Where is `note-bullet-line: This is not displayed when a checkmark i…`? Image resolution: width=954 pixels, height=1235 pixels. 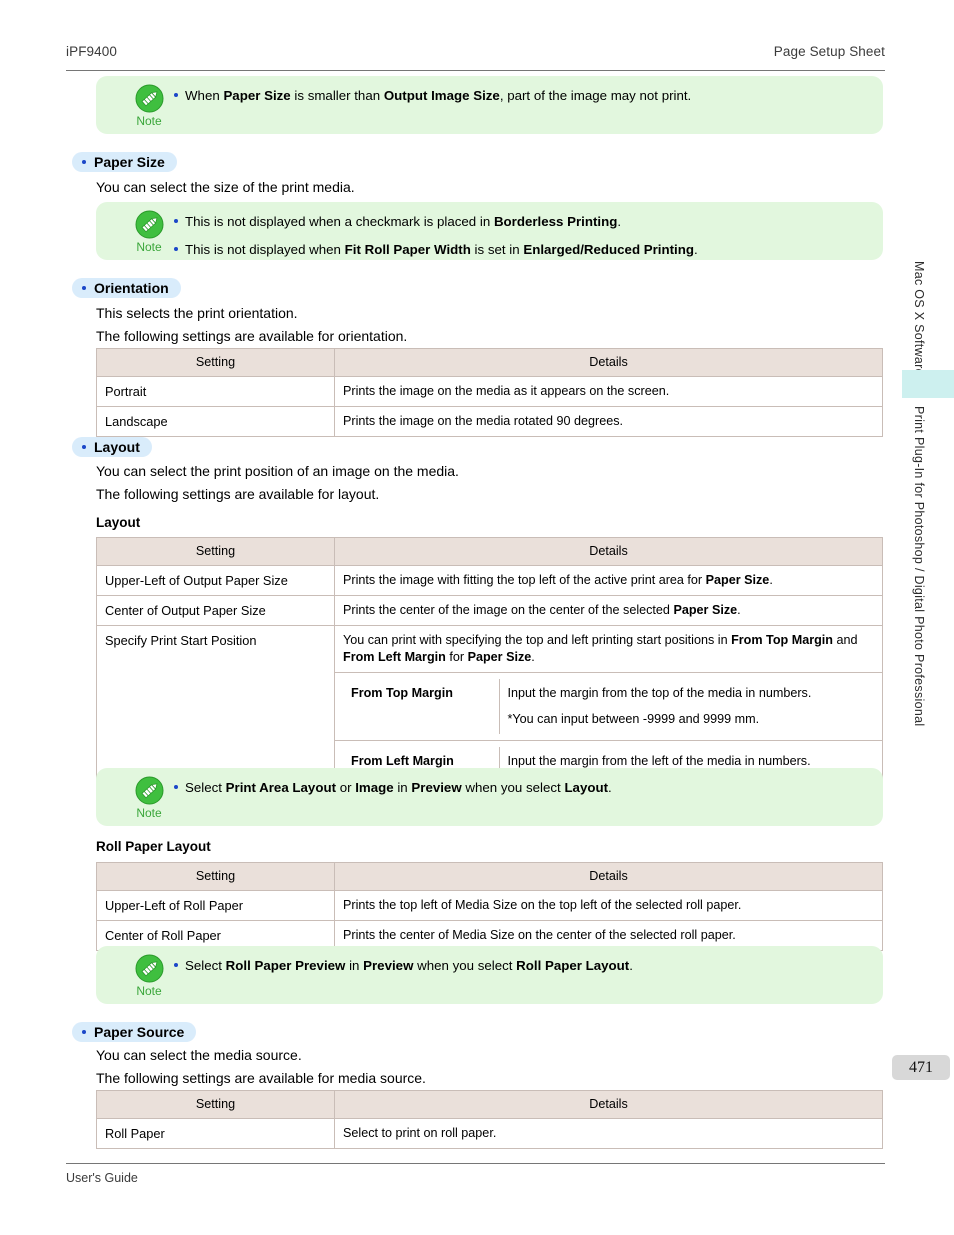 note-bullet-line: This is not displayed when a checkmark i… is located at coordinates (521, 222).